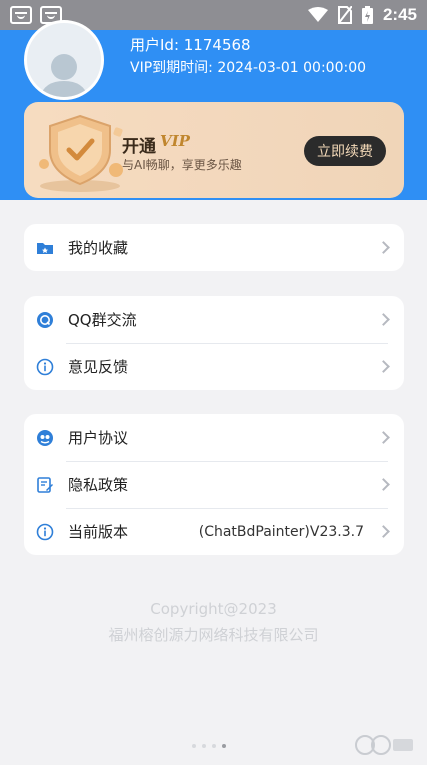 The width and height of the screenshot is (427, 765). I want to click on vip-title: 开通, so click(139, 147).